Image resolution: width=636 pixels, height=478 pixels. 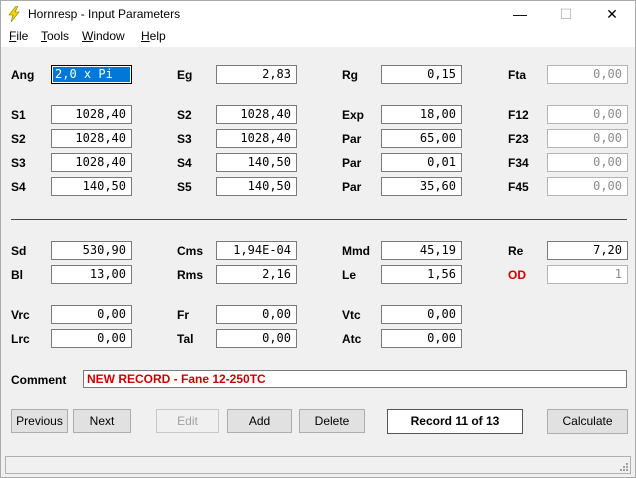 I want to click on label-vtc: Vtc, so click(x=351, y=315).